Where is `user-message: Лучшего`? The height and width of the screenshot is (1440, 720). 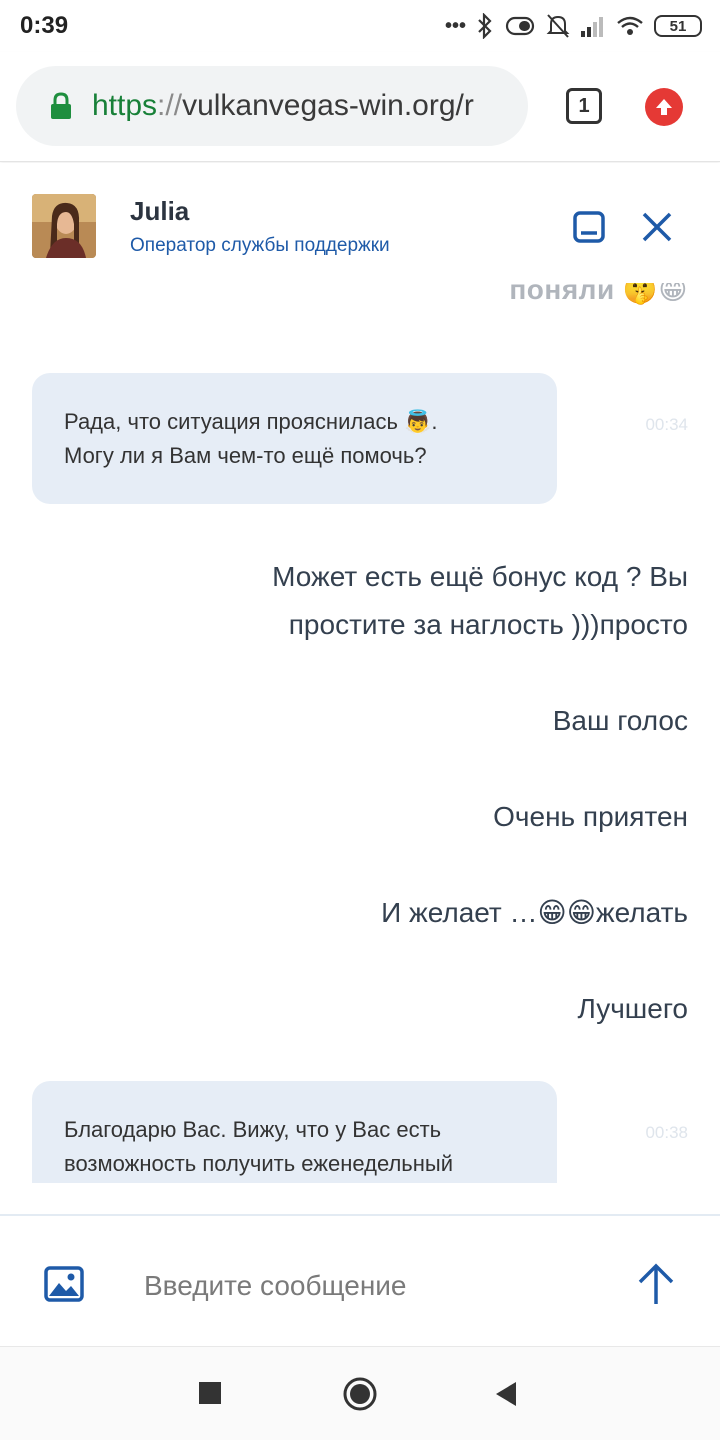
user-message: Лучшего is located at coordinates (632, 1008).